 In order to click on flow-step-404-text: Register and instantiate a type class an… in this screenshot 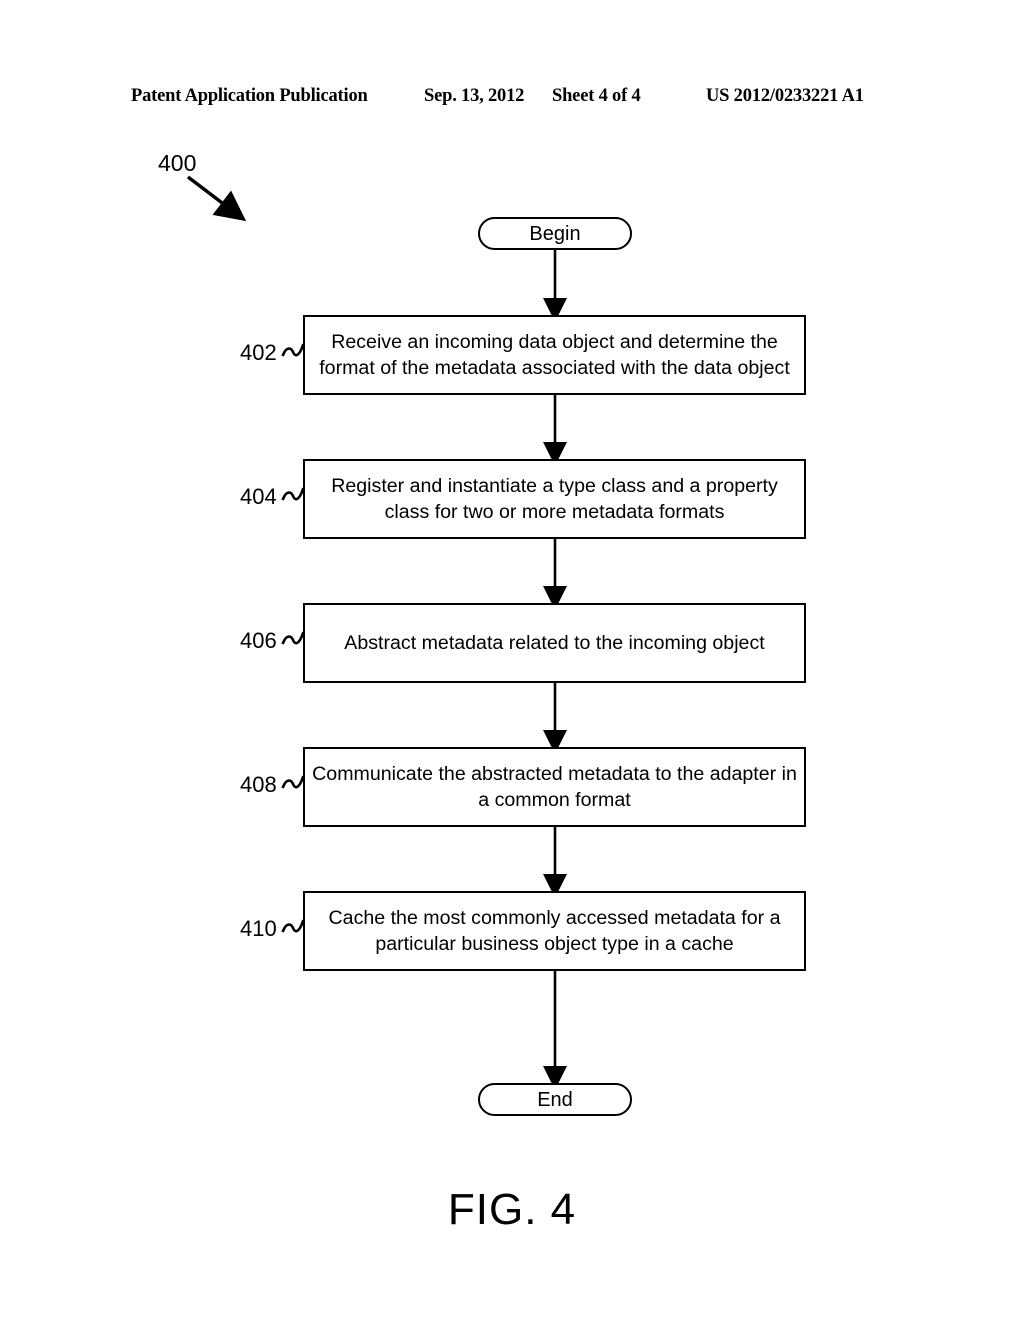, I will do `click(554, 498)`.